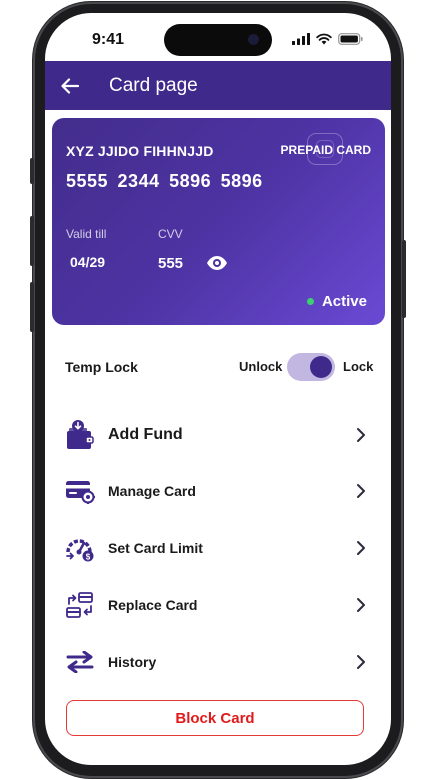 This screenshot has width=435, height=780. What do you see at coordinates (261, 366) in the screenshot?
I see `unlock-label: Unlock` at bounding box center [261, 366].